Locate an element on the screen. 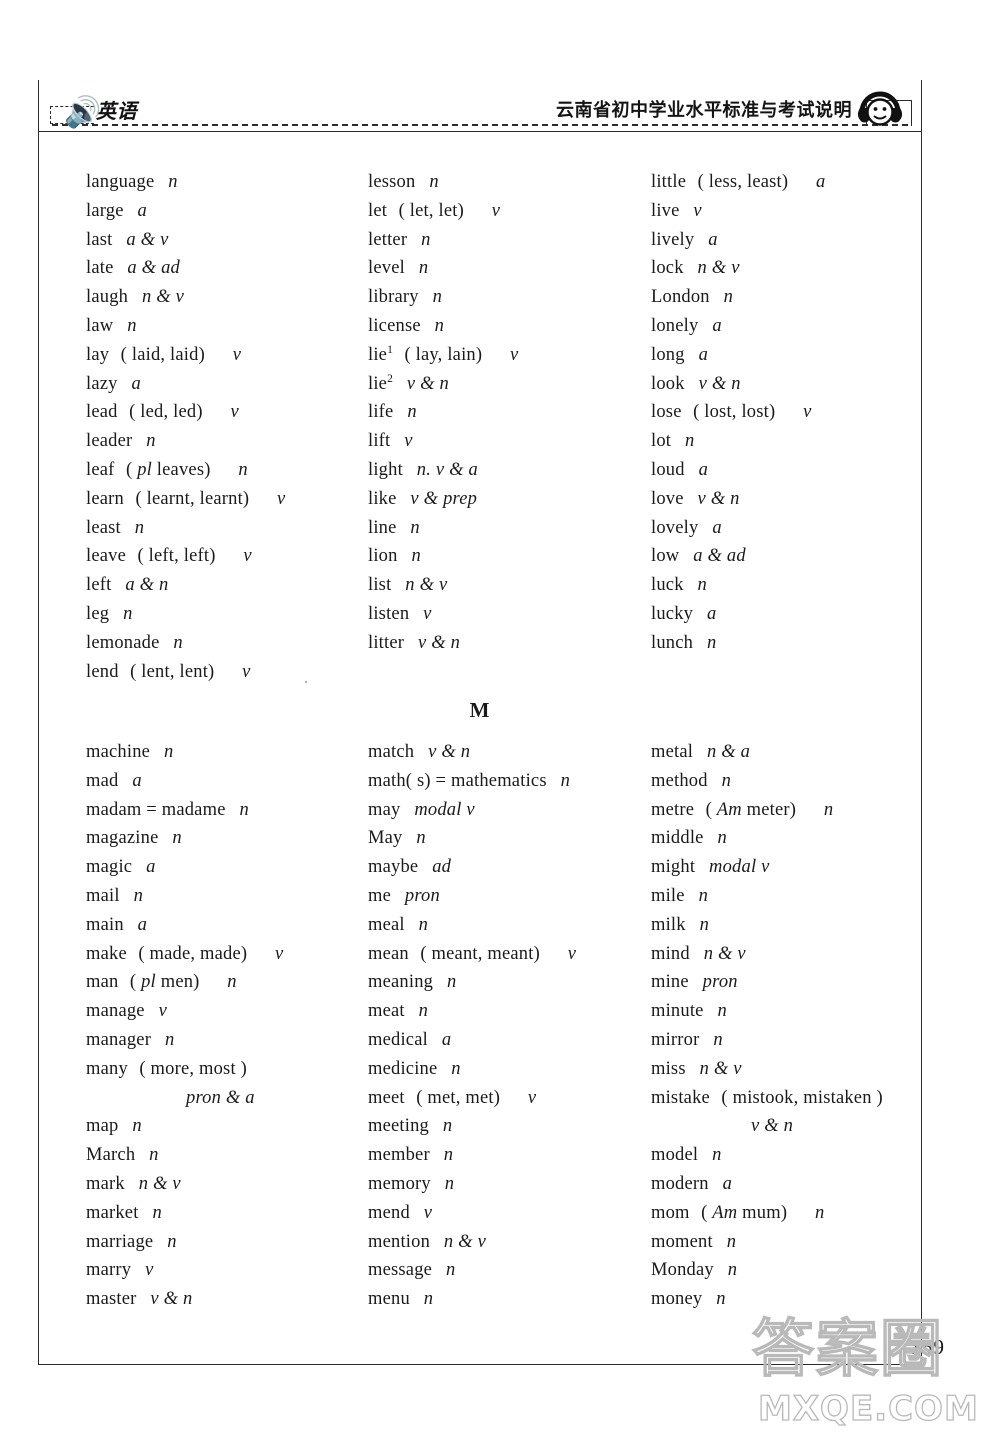 The height and width of the screenshot is (1445, 1000). entry-word: method is located at coordinates (679, 780).